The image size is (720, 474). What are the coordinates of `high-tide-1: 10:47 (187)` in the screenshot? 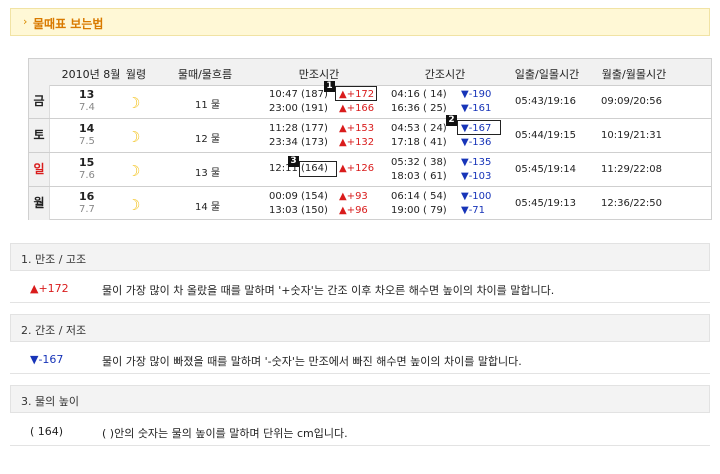 It's located at (298, 94).